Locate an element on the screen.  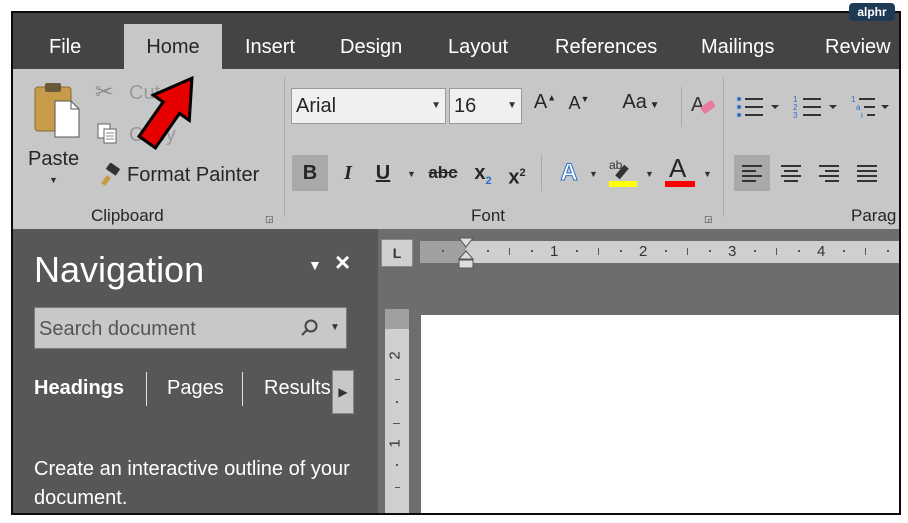
font-launcher-icon: ◲ is located at coordinates (708, 219).